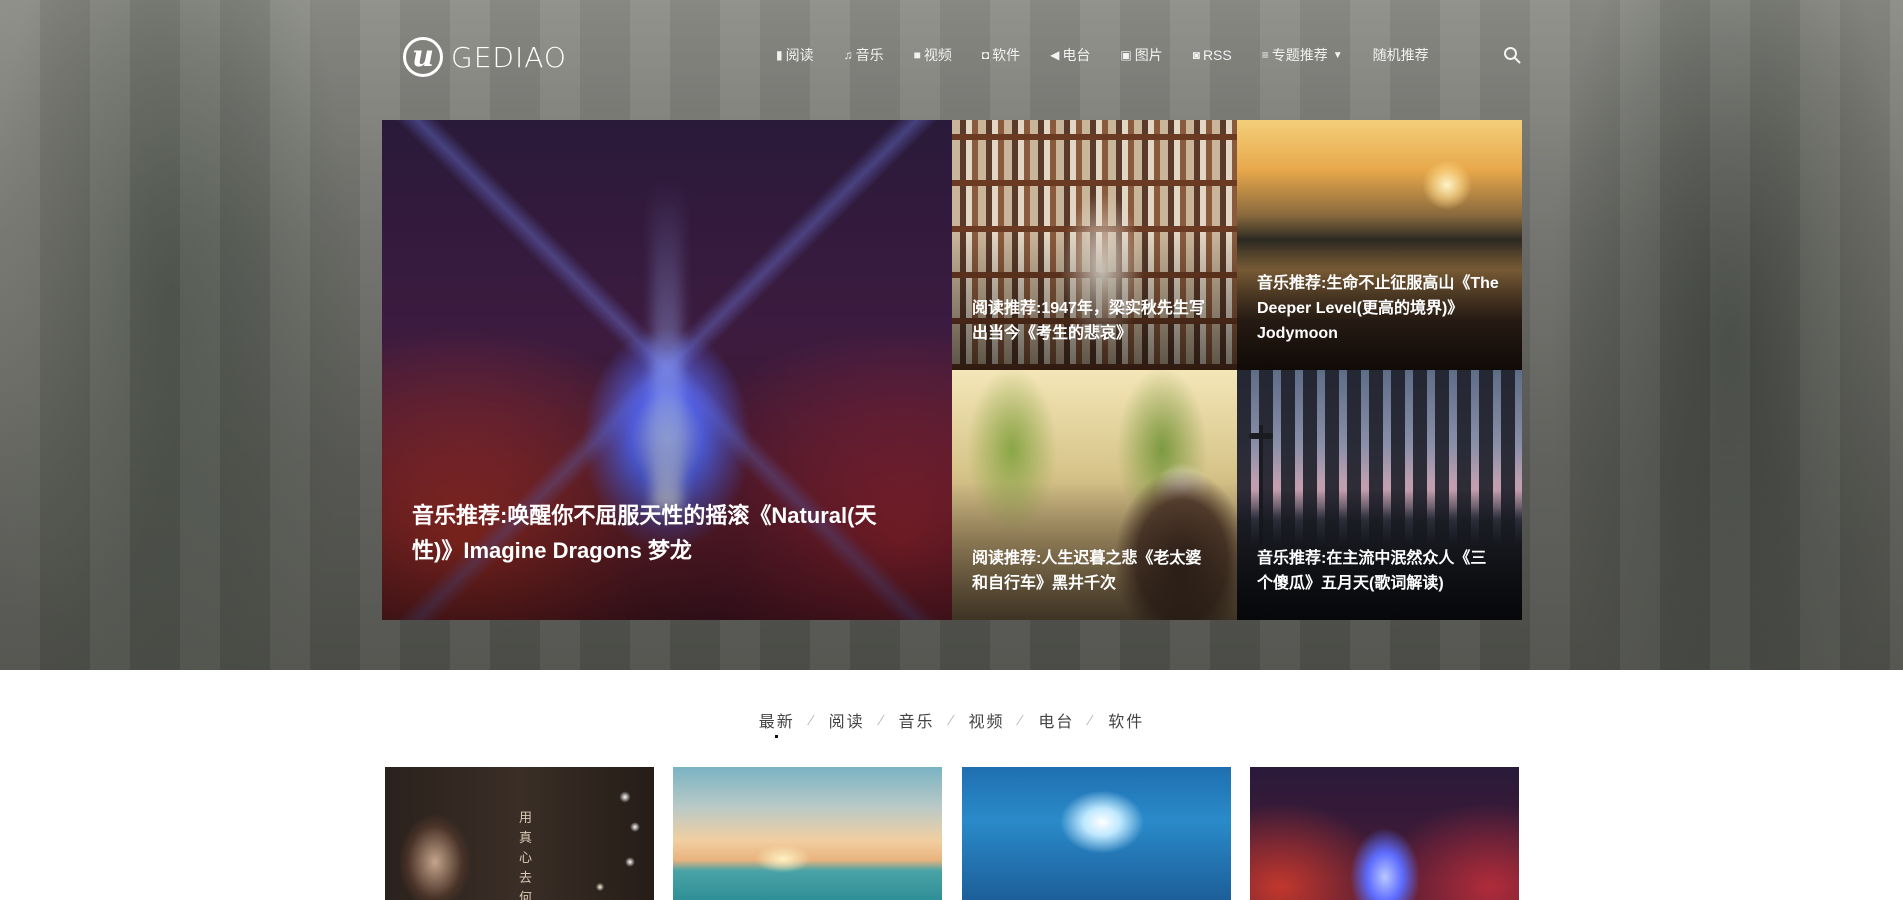  I want to click on list-icon: ≡, so click(1265, 55).